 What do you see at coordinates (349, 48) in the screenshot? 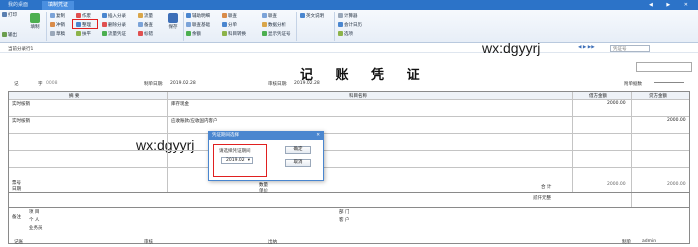
I see `status-subbar: 当前分录行1 ◀ ▶ ▶▶` at bounding box center [349, 48].